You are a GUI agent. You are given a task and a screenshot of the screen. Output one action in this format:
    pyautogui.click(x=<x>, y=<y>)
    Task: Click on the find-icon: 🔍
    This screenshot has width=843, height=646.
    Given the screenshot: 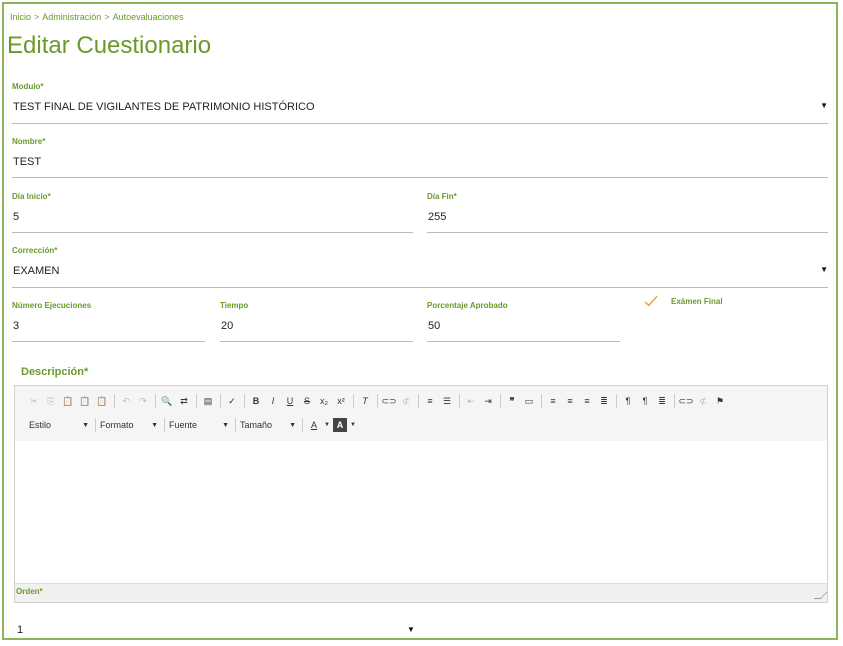 What is the action you would take?
    pyautogui.click(x=167, y=401)
    